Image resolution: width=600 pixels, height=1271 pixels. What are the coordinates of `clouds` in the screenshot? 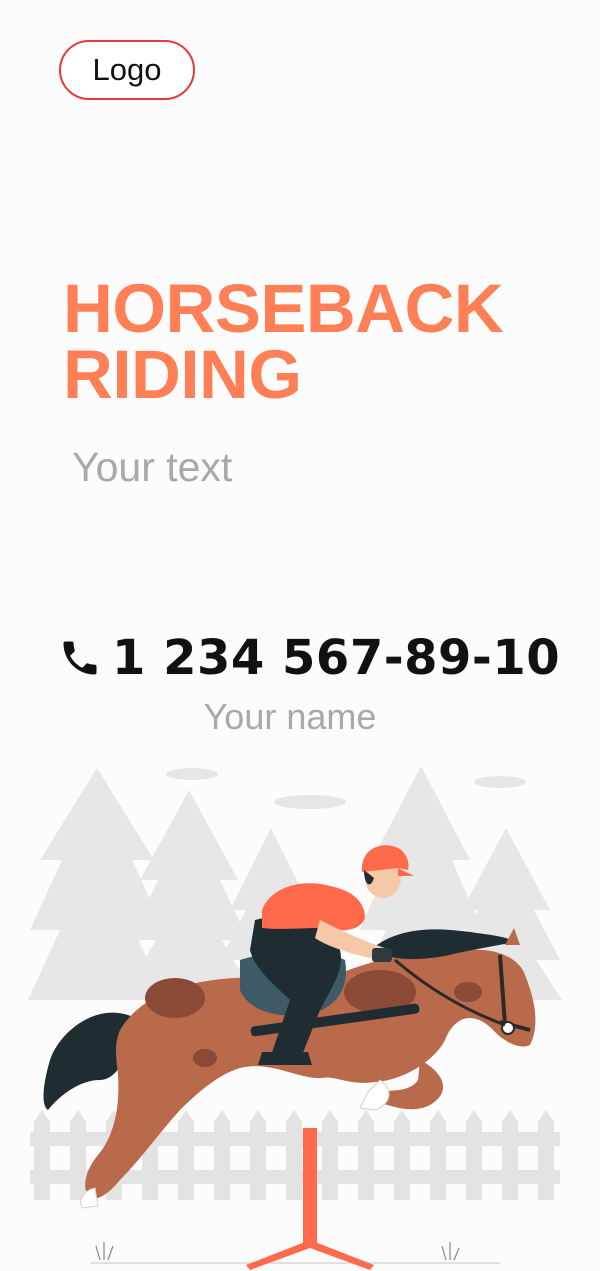 It's located at (346, 788).